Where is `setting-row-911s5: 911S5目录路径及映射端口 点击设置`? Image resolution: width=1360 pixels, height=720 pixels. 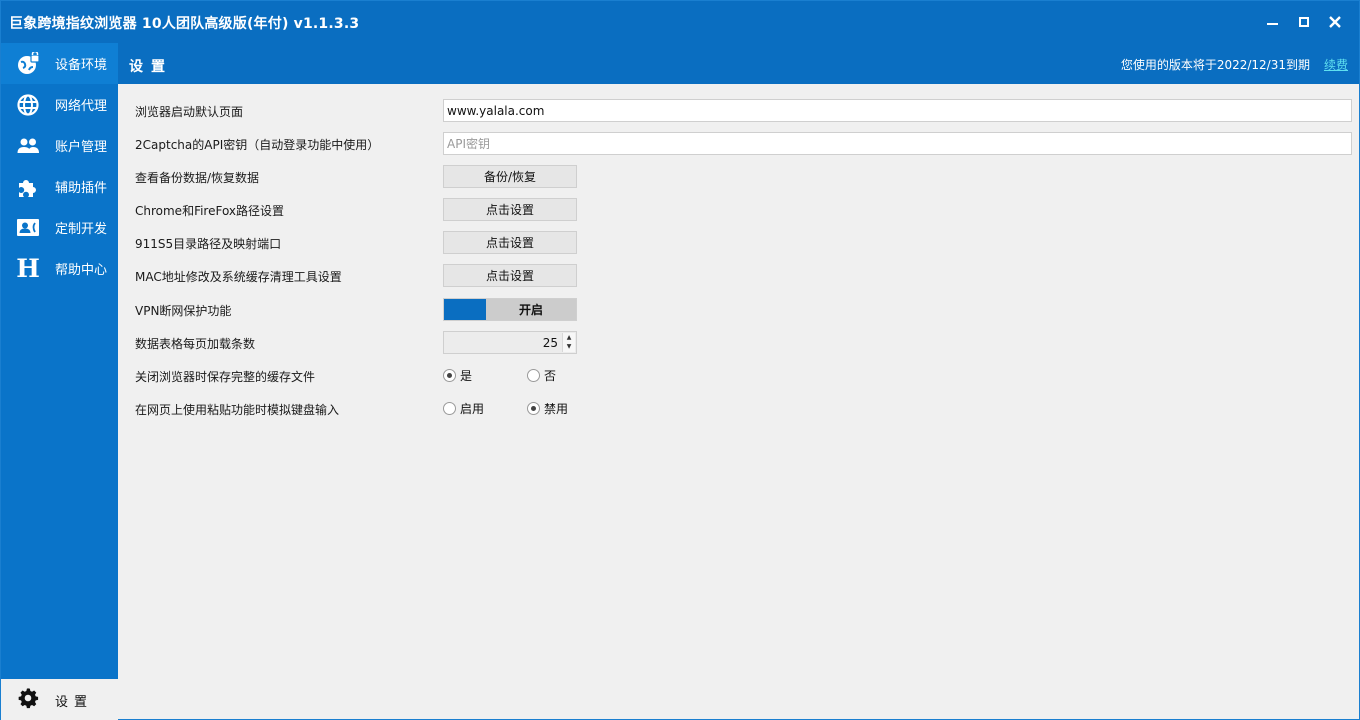
setting-row-911s5: 911S5目录路径及映射端口 点击设置 is located at coordinates (745, 243).